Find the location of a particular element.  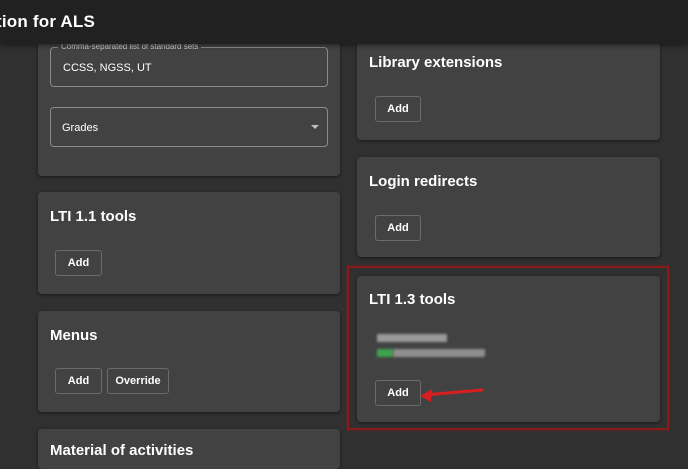

arrow-svg is located at coordinates (452, 395).